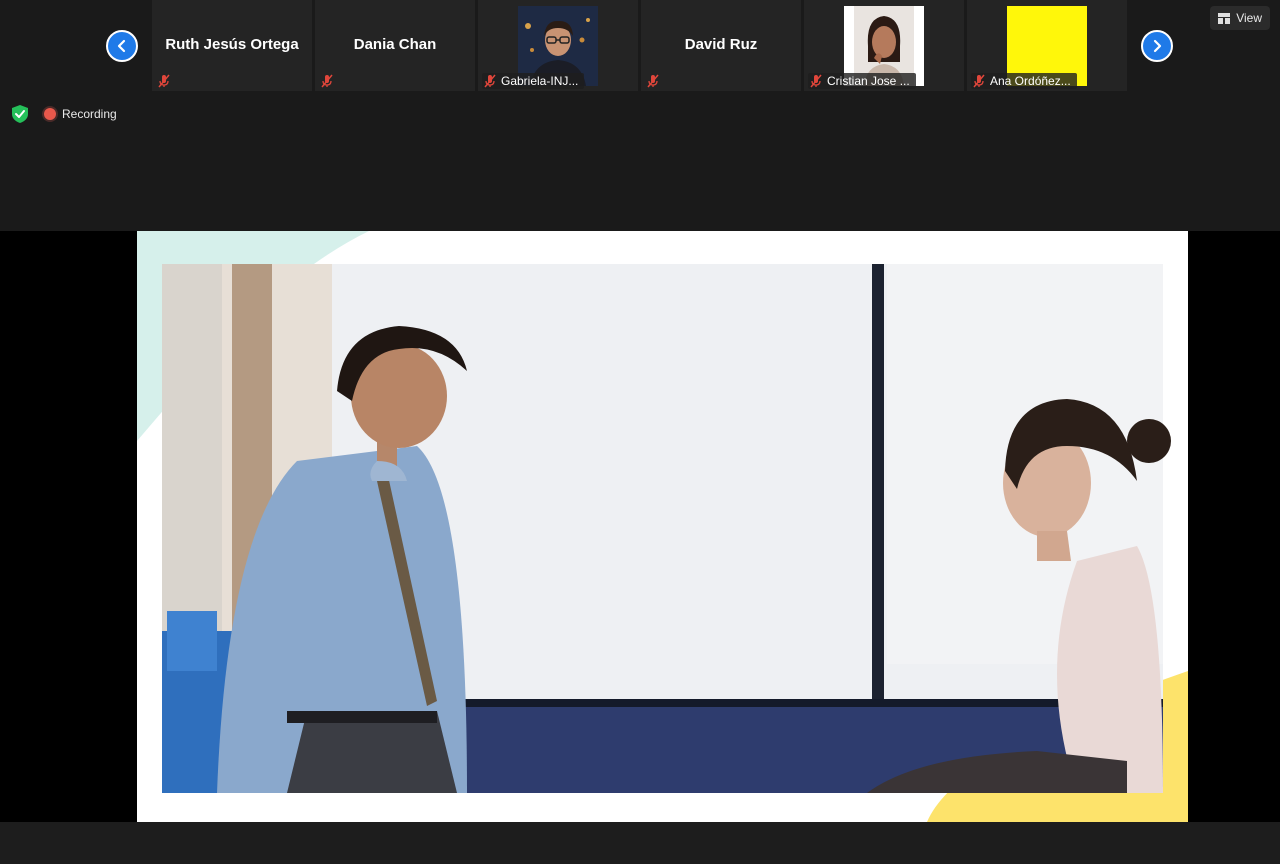 The height and width of the screenshot is (864, 1280). What do you see at coordinates (20, 114) in the screenshot?
I see `shield-icon` at bounding box center [20, 114].